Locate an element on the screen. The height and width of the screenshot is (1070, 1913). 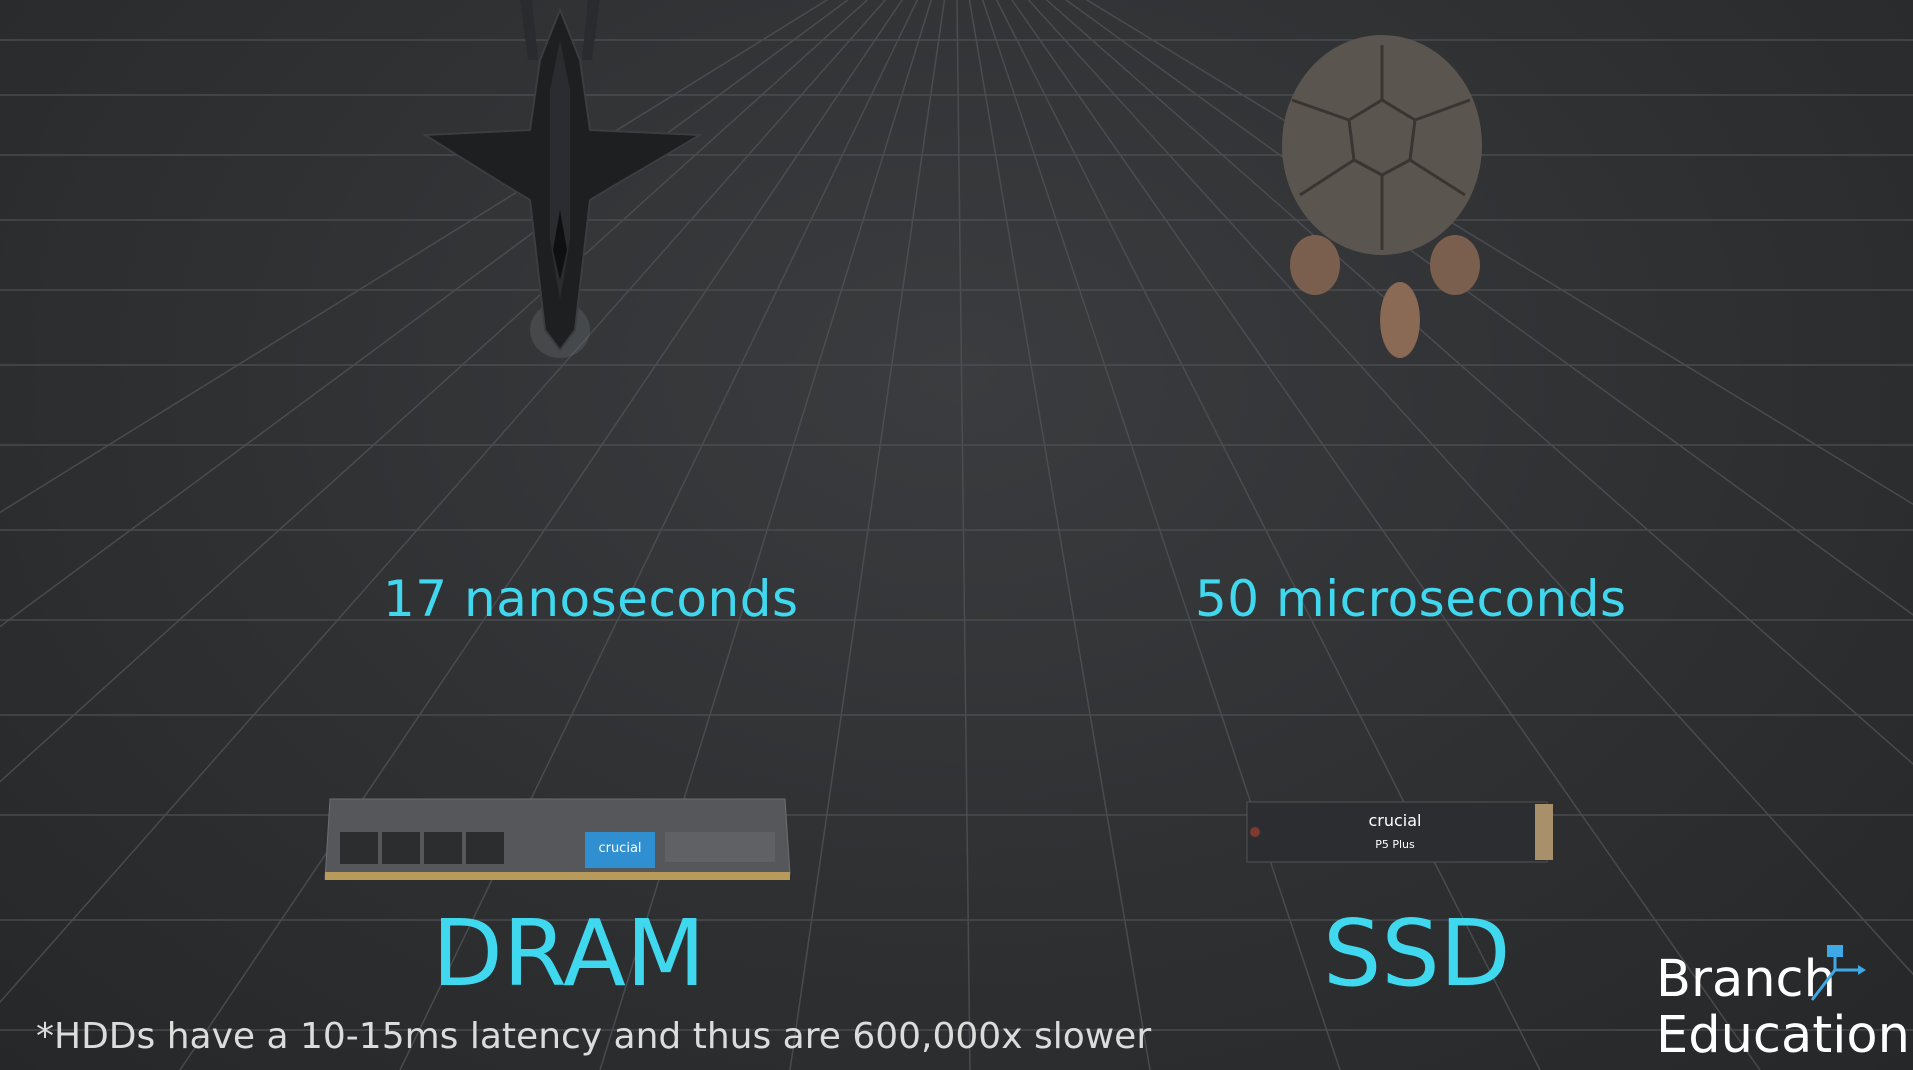
brand-line-2: Education is located at coordinates (1783, 1035).